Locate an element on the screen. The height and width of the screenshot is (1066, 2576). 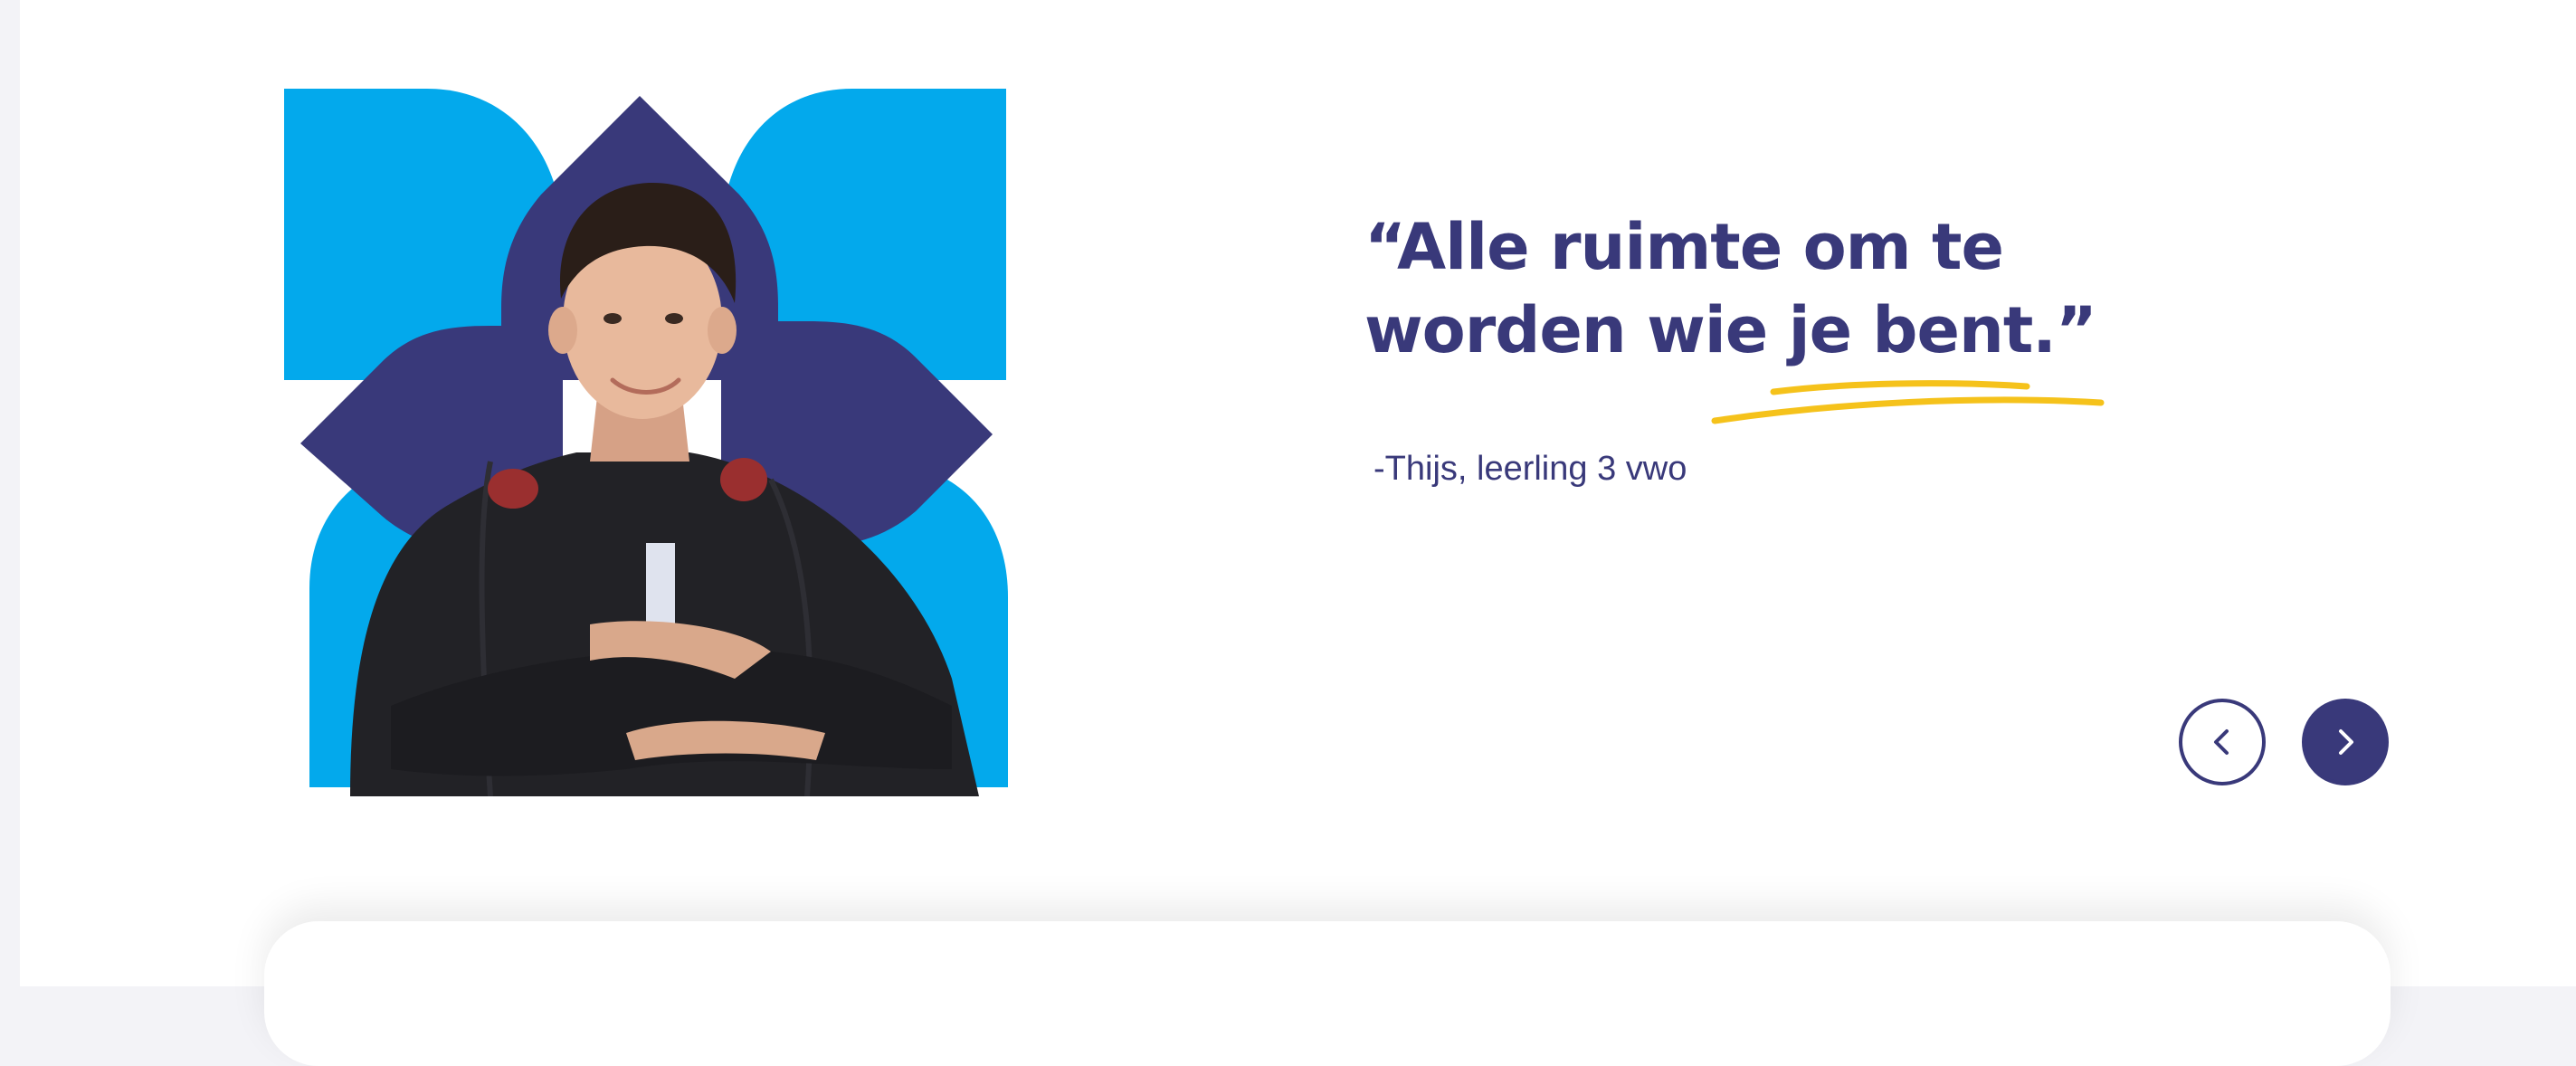
quote-line-2: worden wie je bent.” is located at coordinates (1730, 330).